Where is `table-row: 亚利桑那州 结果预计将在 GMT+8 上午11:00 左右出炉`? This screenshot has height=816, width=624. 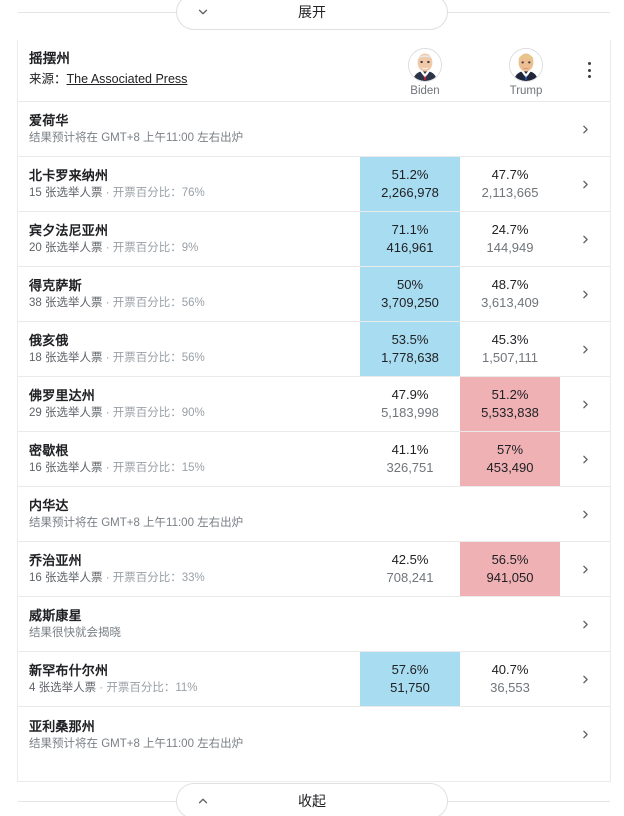 table-row: 亚利桑那州 结果预计将在 GMT+8 上午11:00 左右出炉 is located at coordinates (314, 734).